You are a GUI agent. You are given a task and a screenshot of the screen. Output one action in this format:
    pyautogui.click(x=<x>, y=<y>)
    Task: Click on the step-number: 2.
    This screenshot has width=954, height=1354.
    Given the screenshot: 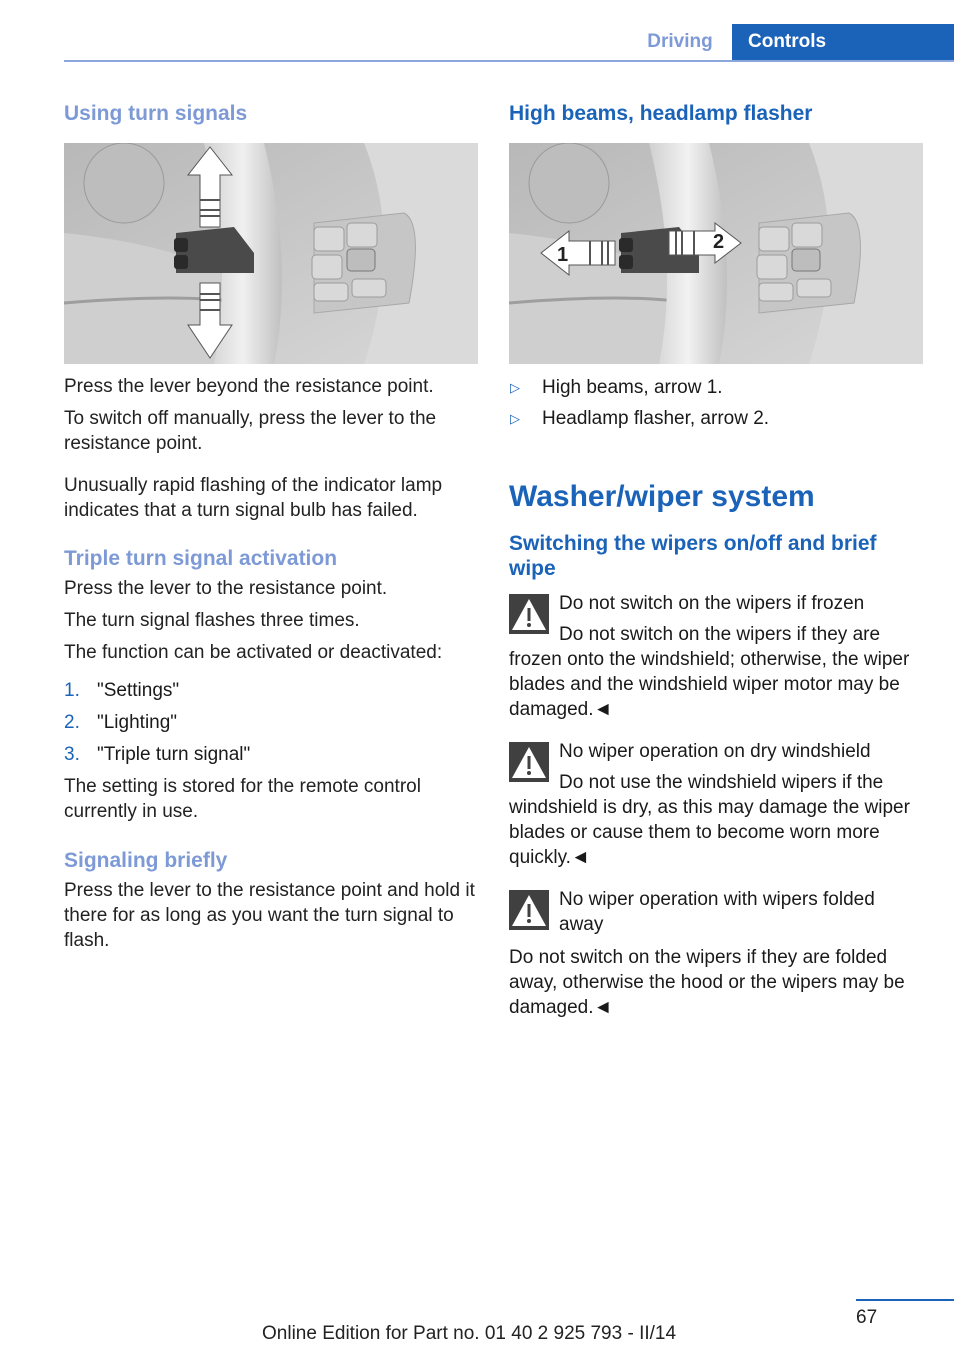 What is the action you would take?
    pyautogui.click(x=72, y=722)
    